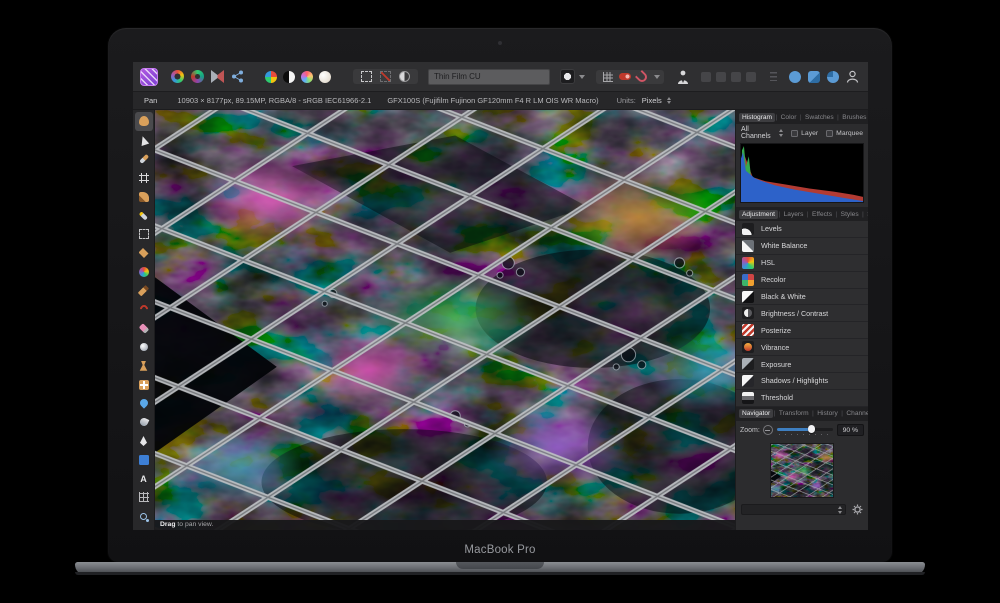 This screenshot has width=1000, height=603. Describe the element at coordinates (500, 565) in the screenshot. I see `macbook-lid-notch` at that location.